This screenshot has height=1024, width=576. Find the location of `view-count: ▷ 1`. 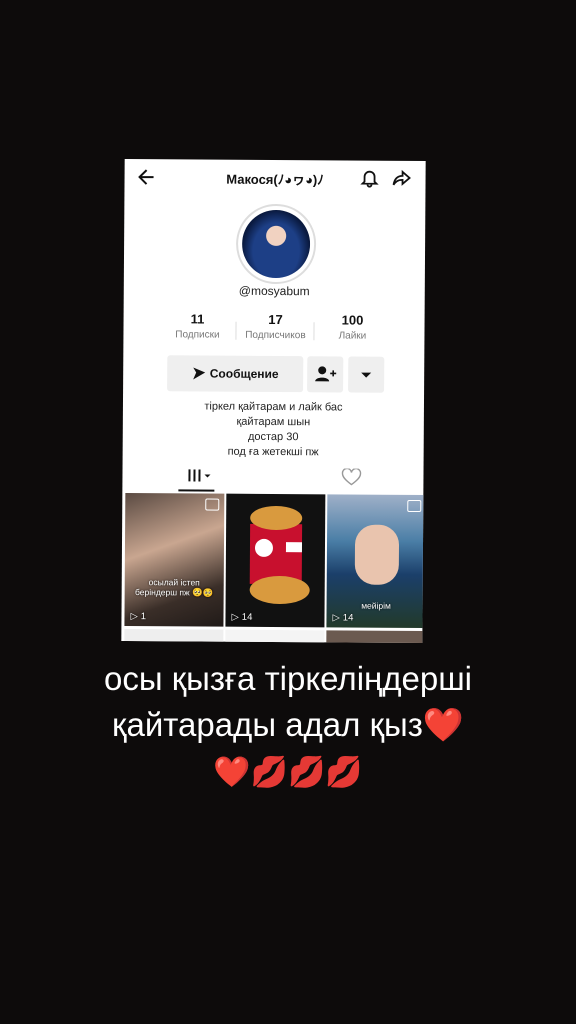

view-count: ▷ 1 is located at coordinates (138, 616).